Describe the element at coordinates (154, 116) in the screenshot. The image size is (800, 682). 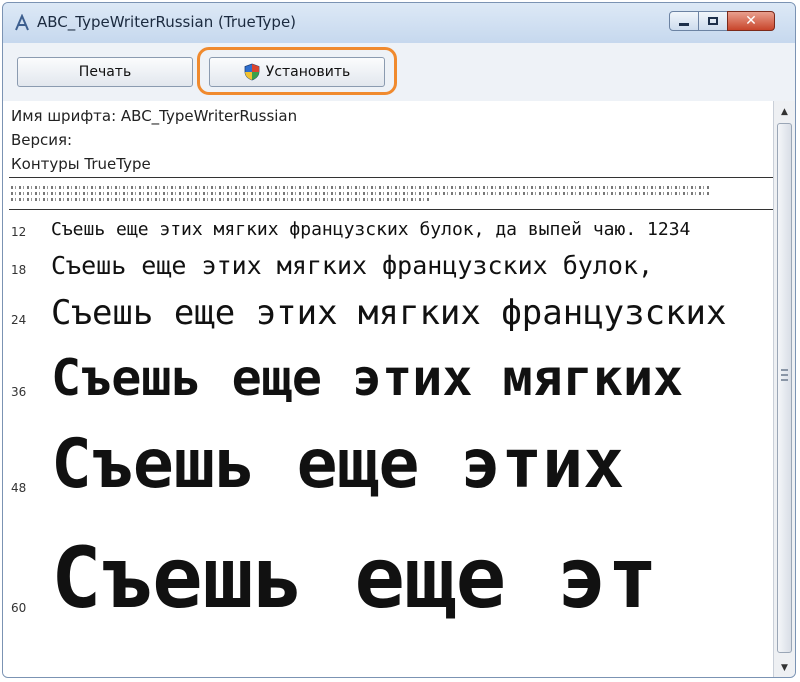
I see `font-name-text: Имя шрифта: ABC_TypeWriterRussian` at that location.